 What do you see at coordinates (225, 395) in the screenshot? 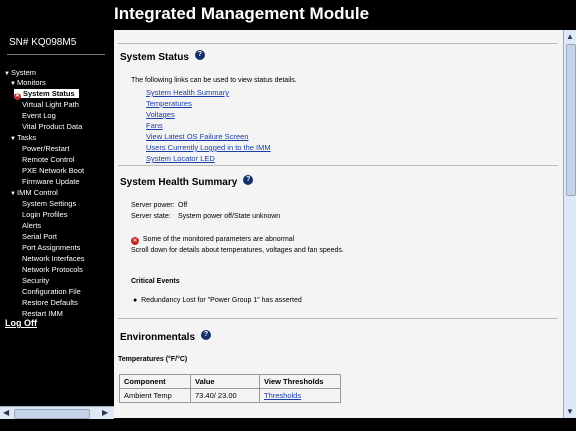
I see `cell-value: 73.40/ 23.00` at bounding box center [225, 395].